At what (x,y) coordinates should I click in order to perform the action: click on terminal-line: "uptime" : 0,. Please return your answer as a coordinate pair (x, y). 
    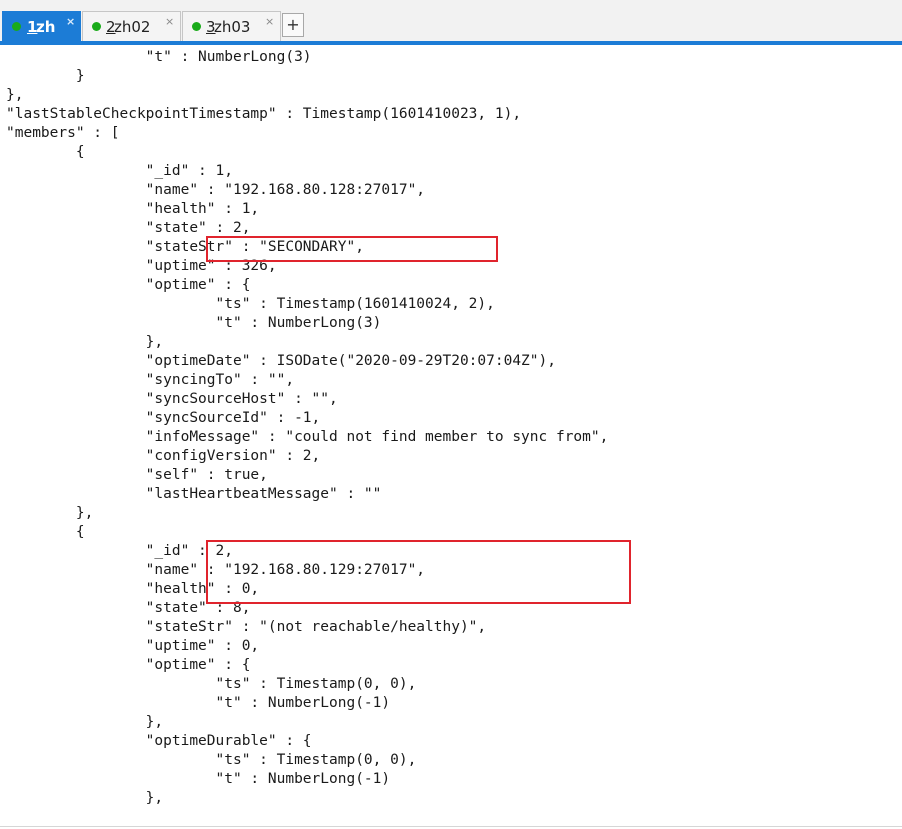
    Looking at the image, I should click on (133, 646).